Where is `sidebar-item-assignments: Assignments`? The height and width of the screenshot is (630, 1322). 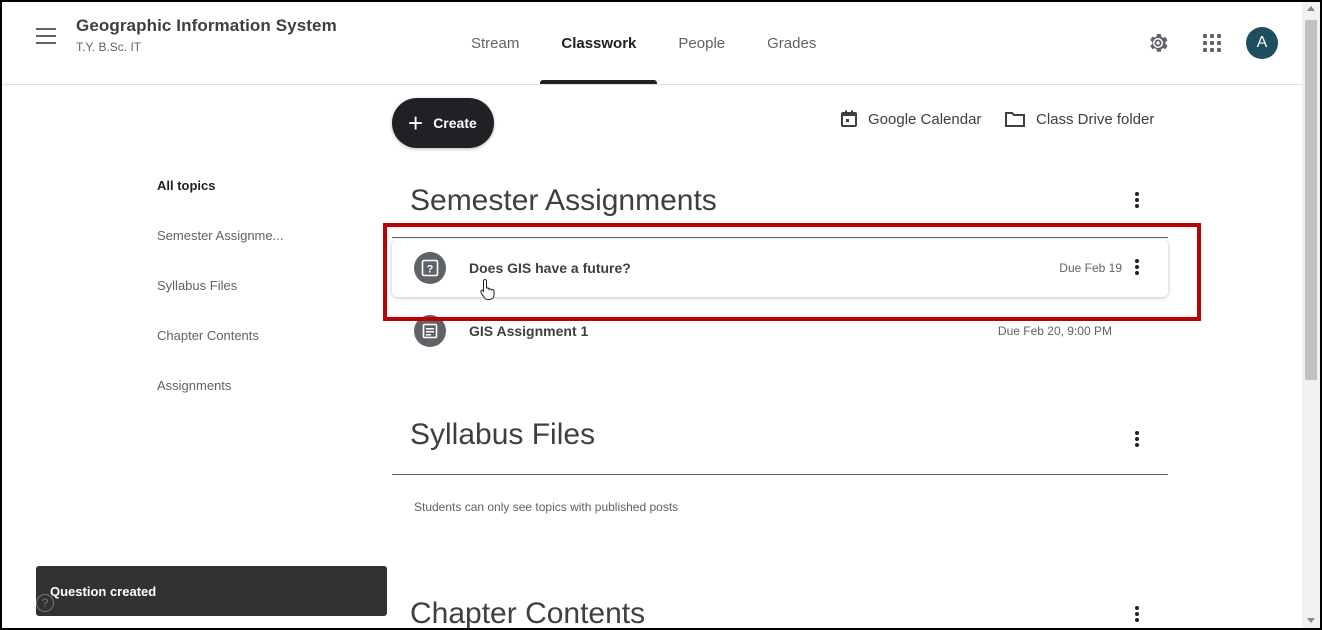 sidebar-item-assignments: Assignments is located at coordinates (220, 403).